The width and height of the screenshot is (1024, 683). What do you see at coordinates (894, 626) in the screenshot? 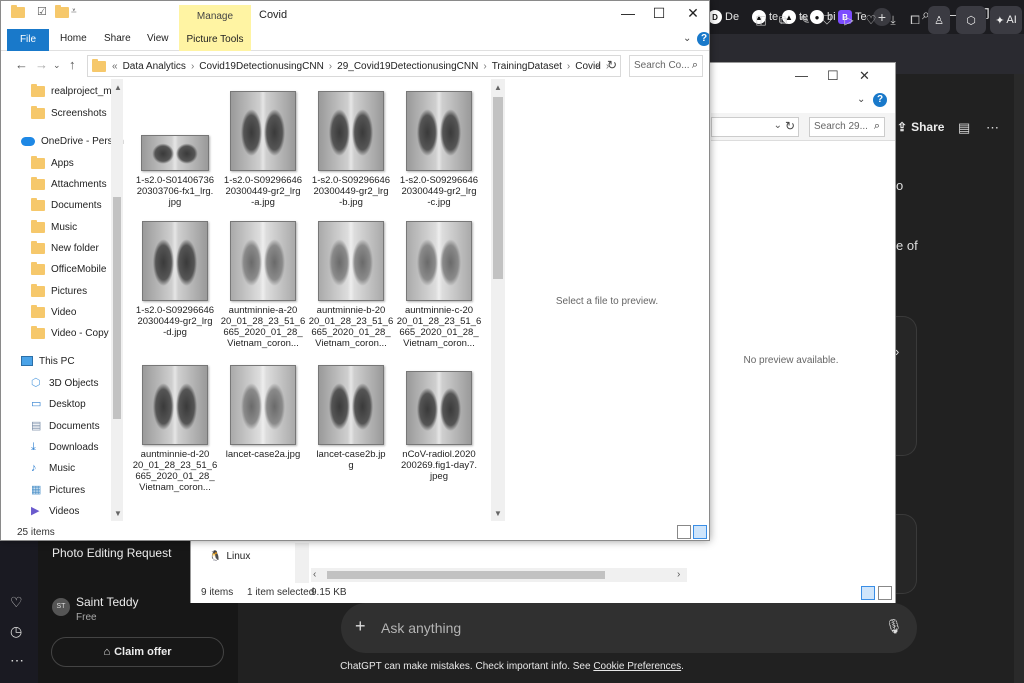
I see `microphone-icon: 🎙` at bounding box center [894, 626].